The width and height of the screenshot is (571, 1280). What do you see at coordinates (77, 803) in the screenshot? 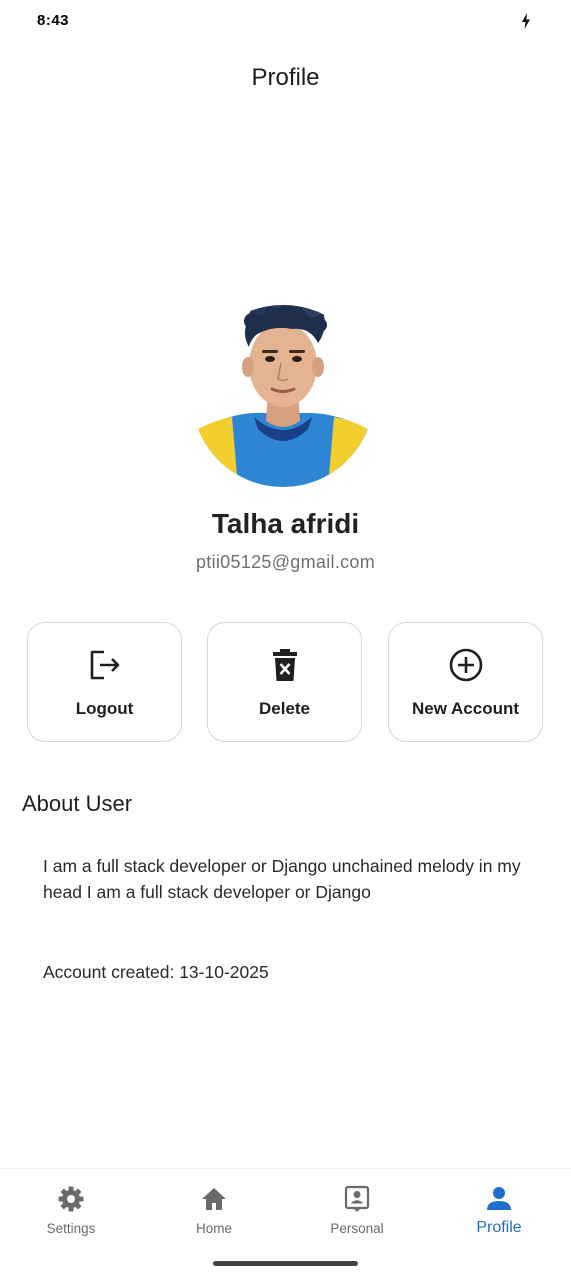
I see `about-heading: About User` at bounding box center [77, 803].